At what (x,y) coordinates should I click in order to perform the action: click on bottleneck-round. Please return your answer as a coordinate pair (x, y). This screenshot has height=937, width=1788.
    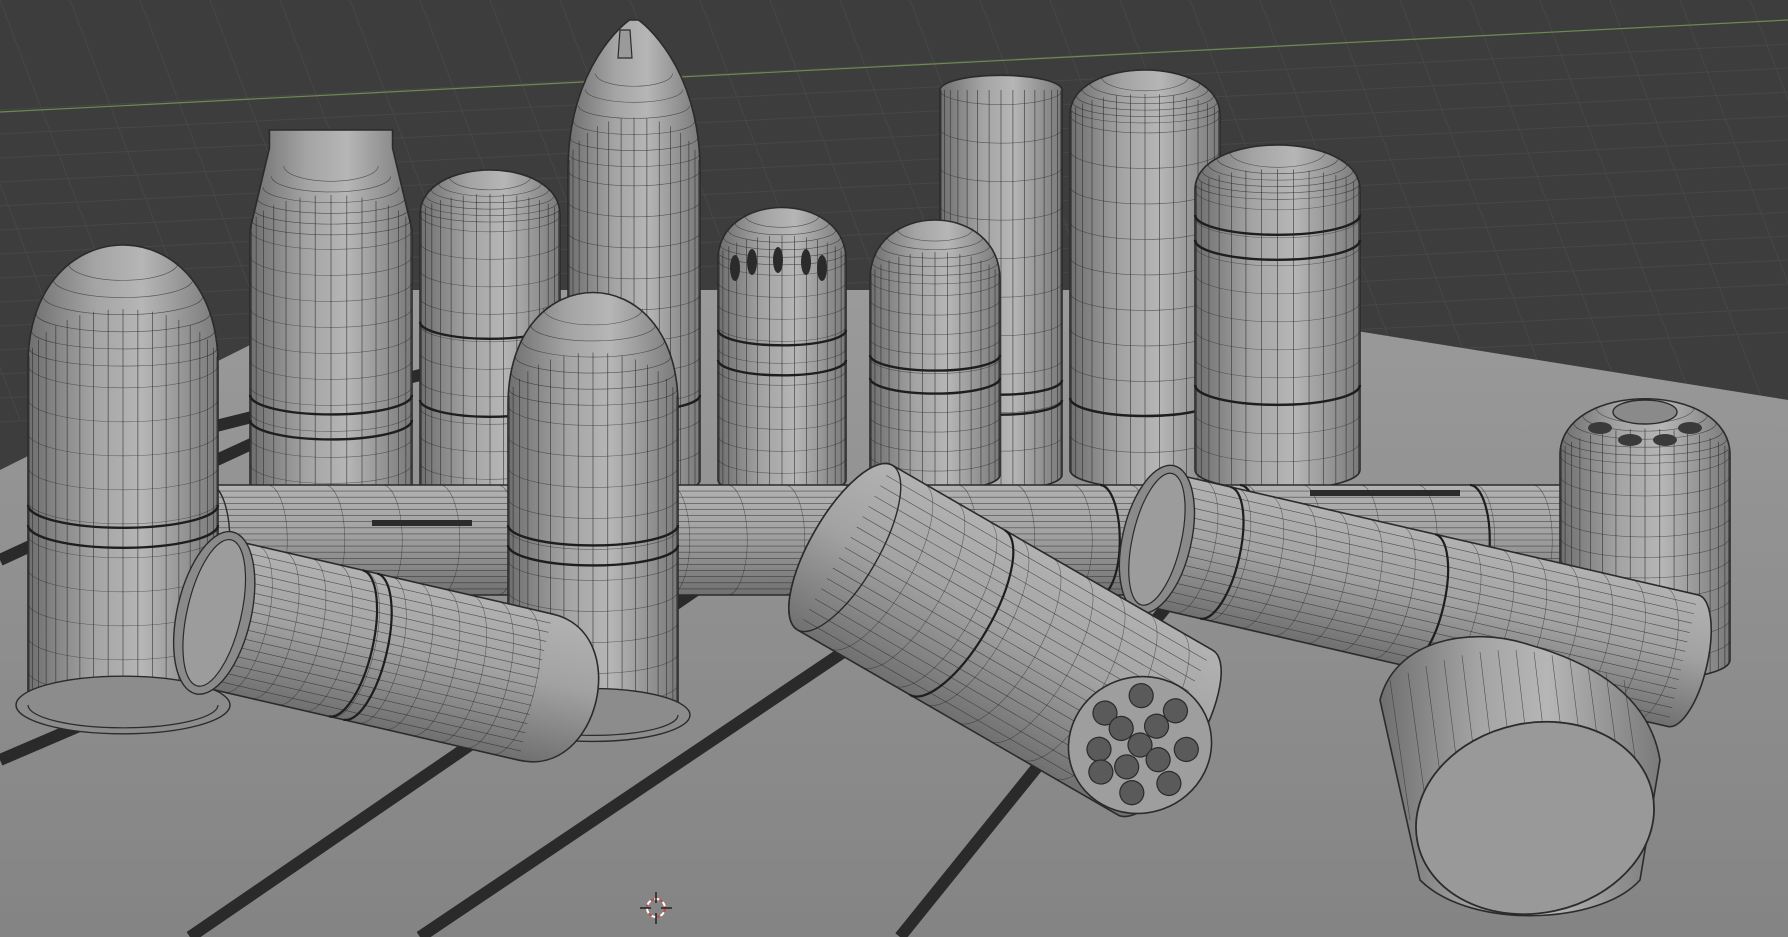
    Looking at the image, I should click on (331, 320).